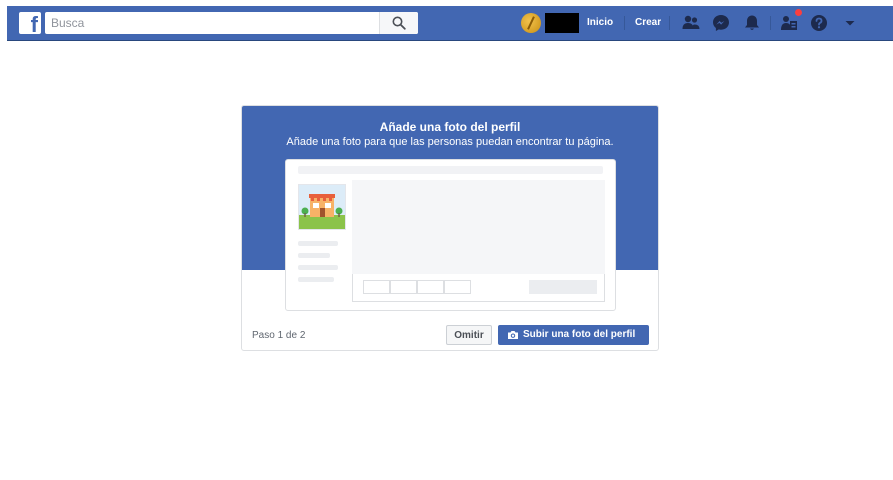 The width and height of the screenshot is (893, 480). What do you see at coordinates (562, 23) in the screenshot?
I see `profile-name-redacted` at bounding box center [562, 23].